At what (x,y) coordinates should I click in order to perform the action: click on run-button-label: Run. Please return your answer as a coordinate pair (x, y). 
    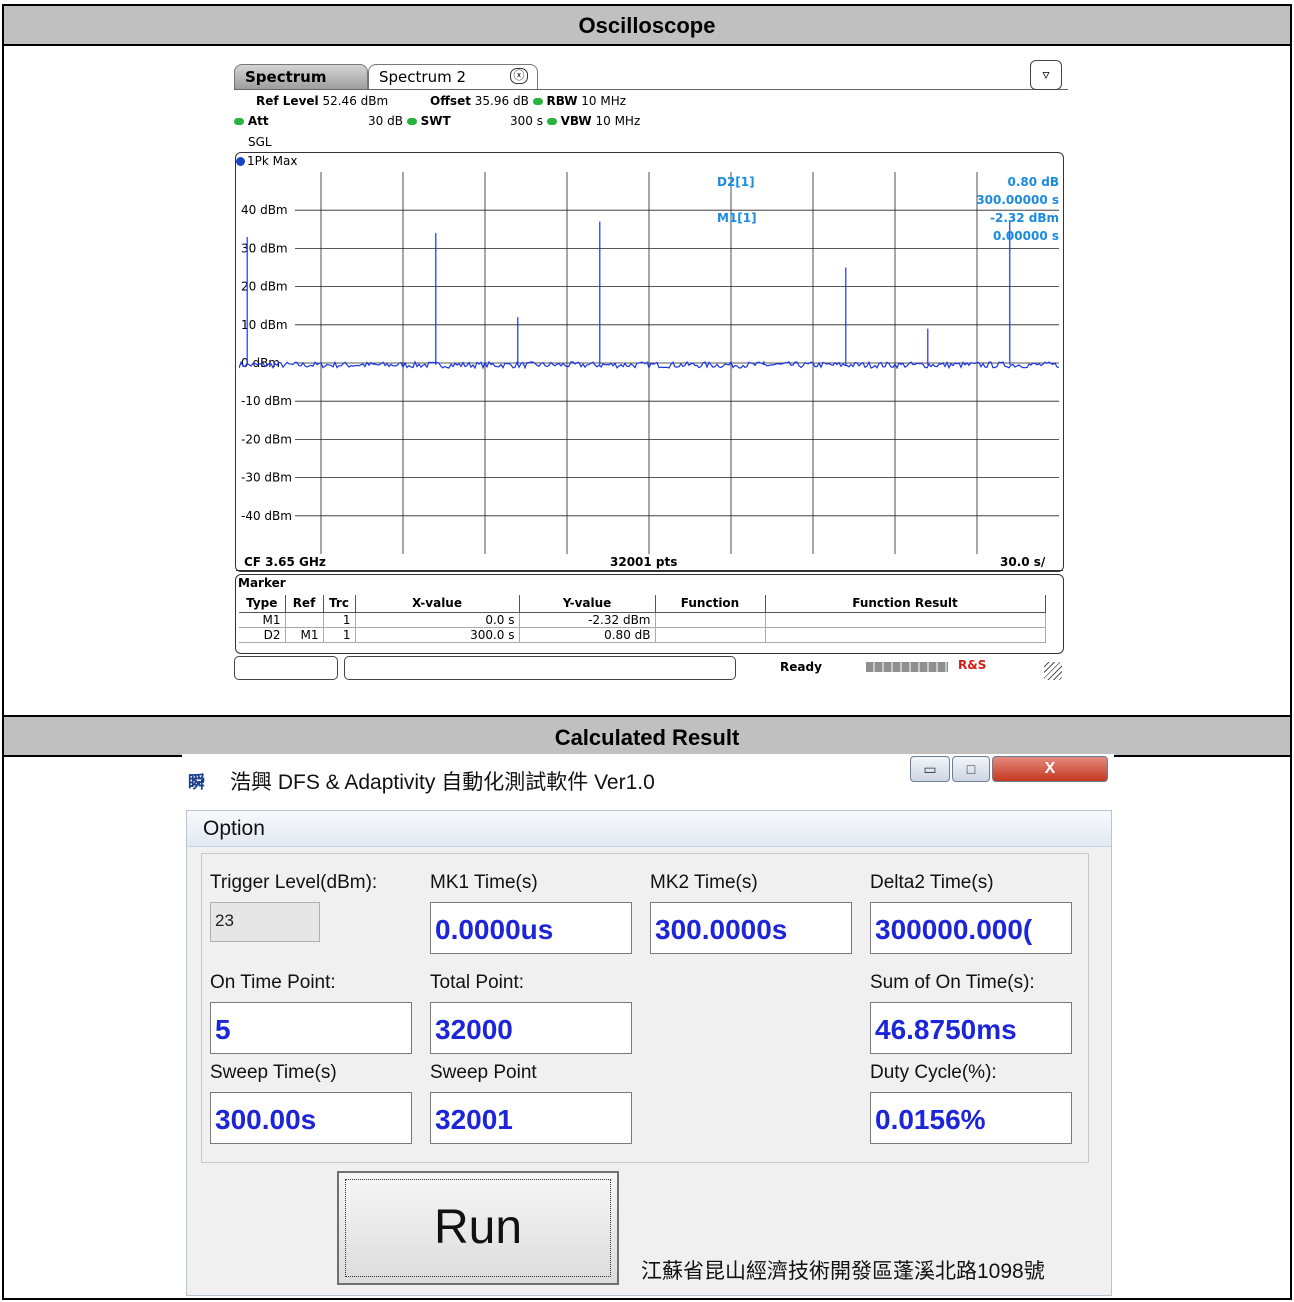
    Looking at the image, I should click on (478, 1228).